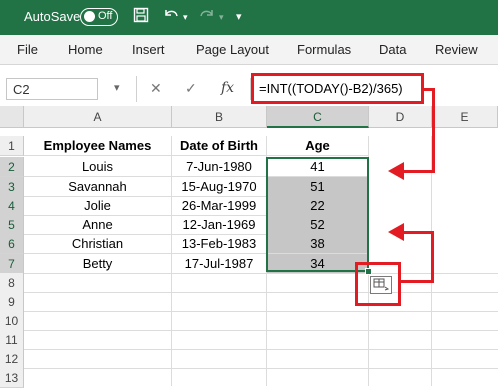  I want to click on tab-file: File, so click(27, 49).